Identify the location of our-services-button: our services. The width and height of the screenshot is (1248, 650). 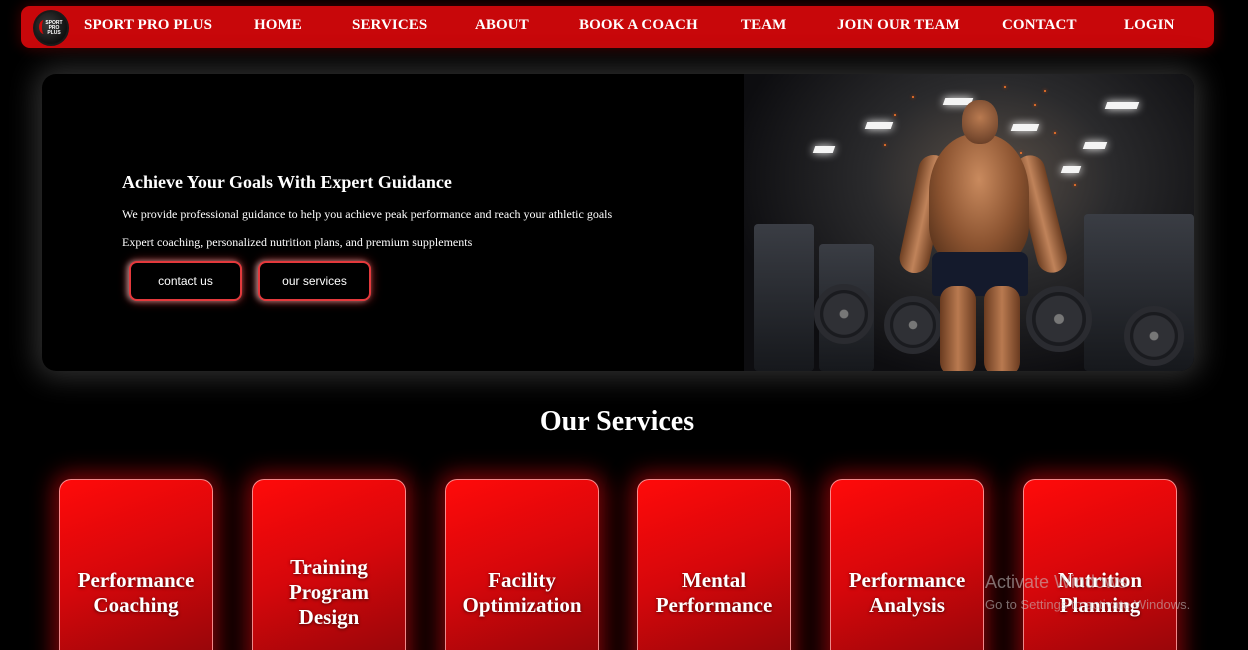
(314, 281).